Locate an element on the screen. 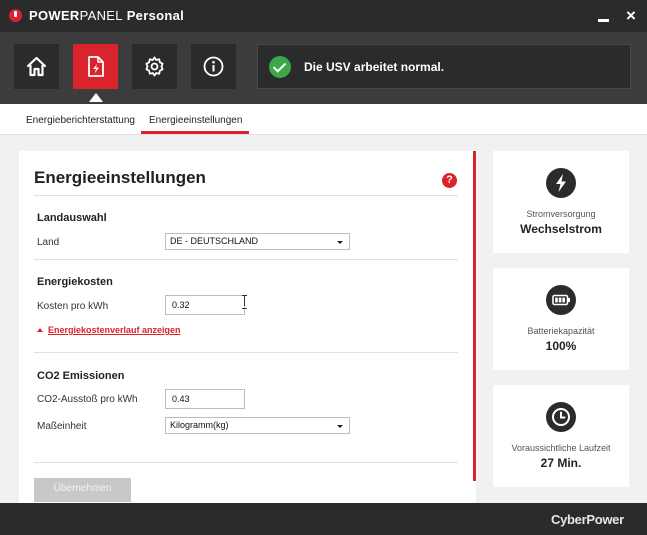  settings-button is located at coordinates (154, 66).